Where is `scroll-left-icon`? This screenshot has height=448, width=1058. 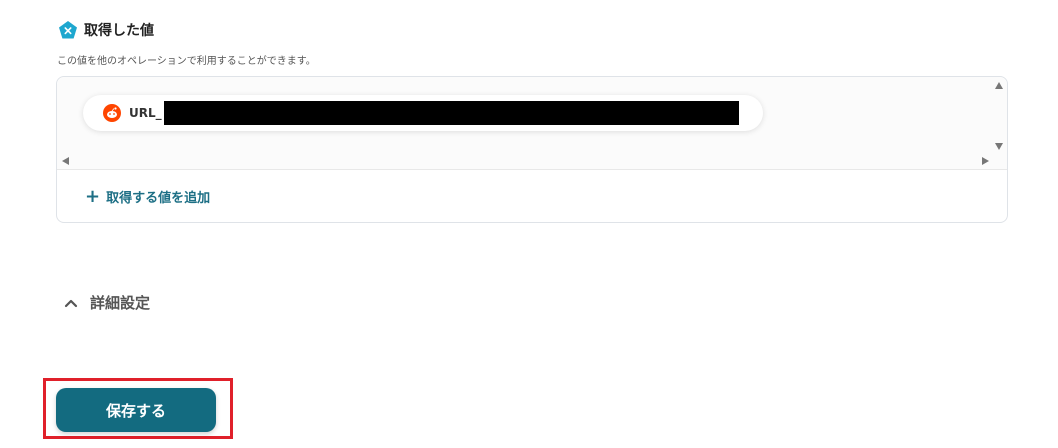
scroll-left-icon is located at coordinates (65, 161).